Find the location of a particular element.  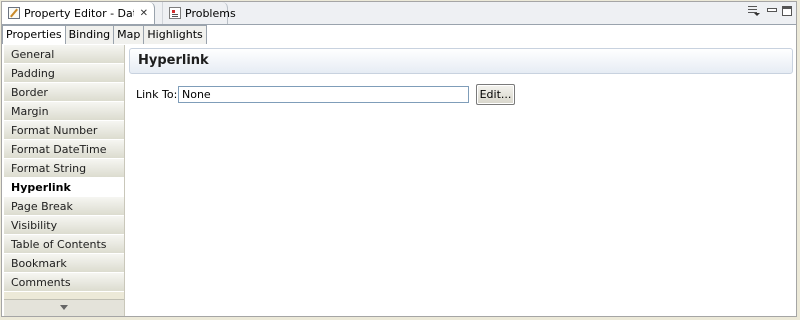

tab-property-editor: Property Editor - Data ✕ is located at coordinates (78, 13).